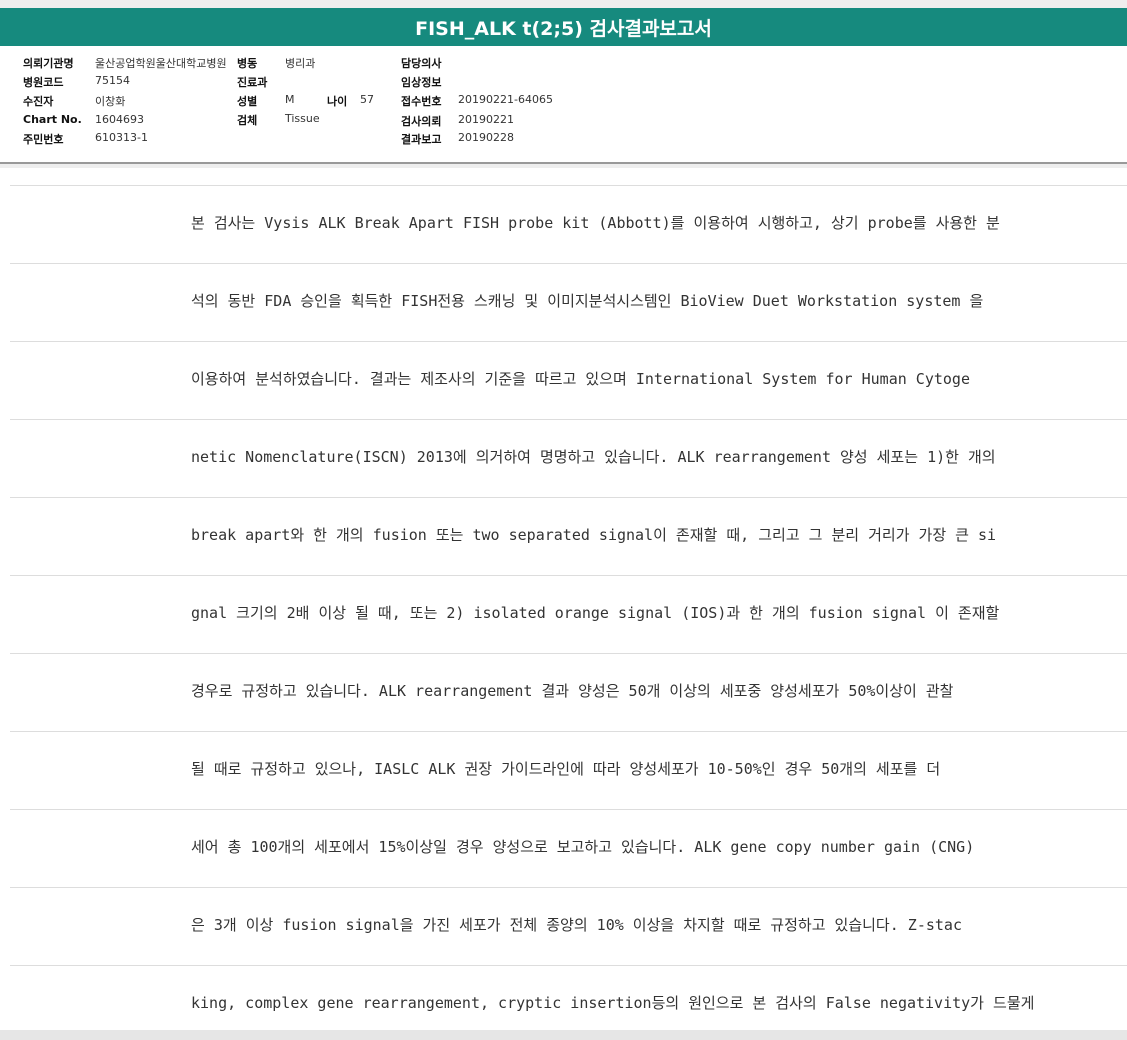  I want to click on ward-value: 병리과, so click(300, 63).